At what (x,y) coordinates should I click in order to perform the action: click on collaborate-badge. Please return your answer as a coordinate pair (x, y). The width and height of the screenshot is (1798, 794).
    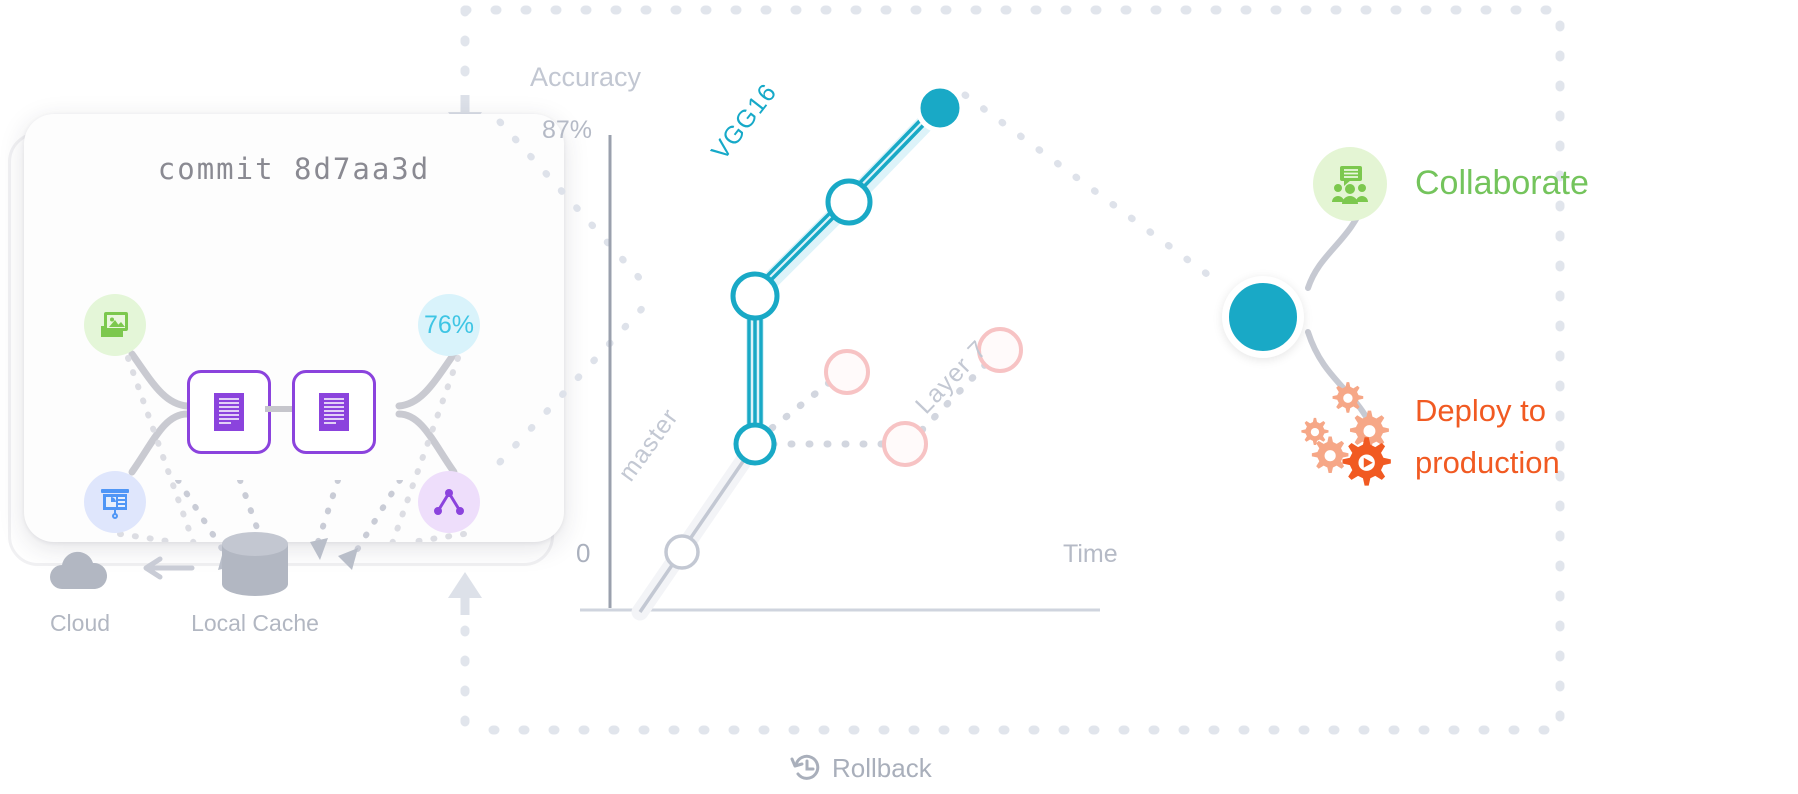
    Looking at the image, I should click on (1350, 184).